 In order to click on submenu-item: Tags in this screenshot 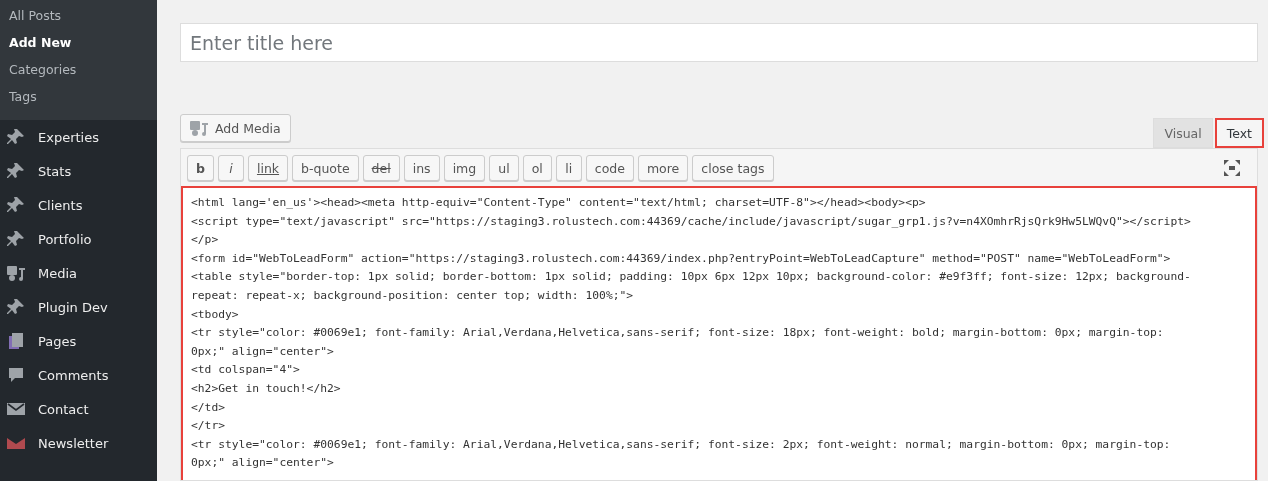, I will do `click(78, 98)`.